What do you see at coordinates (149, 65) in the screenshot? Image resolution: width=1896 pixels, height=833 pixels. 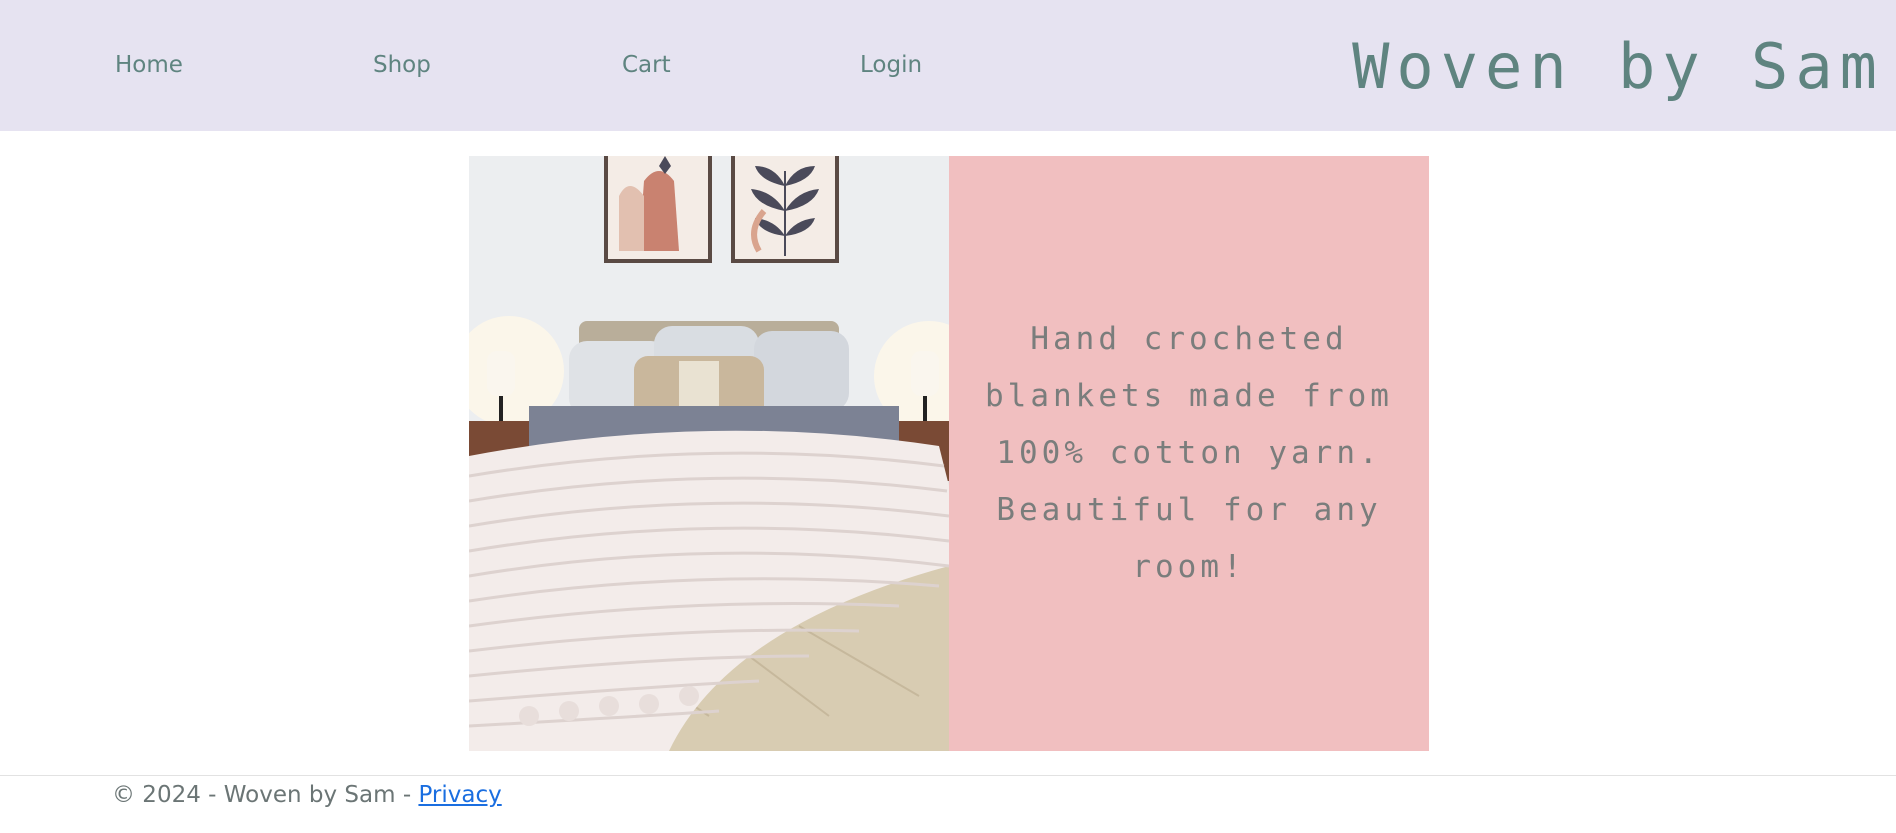 I see `nav-link-home: Home` at bounding box center [149, 65].